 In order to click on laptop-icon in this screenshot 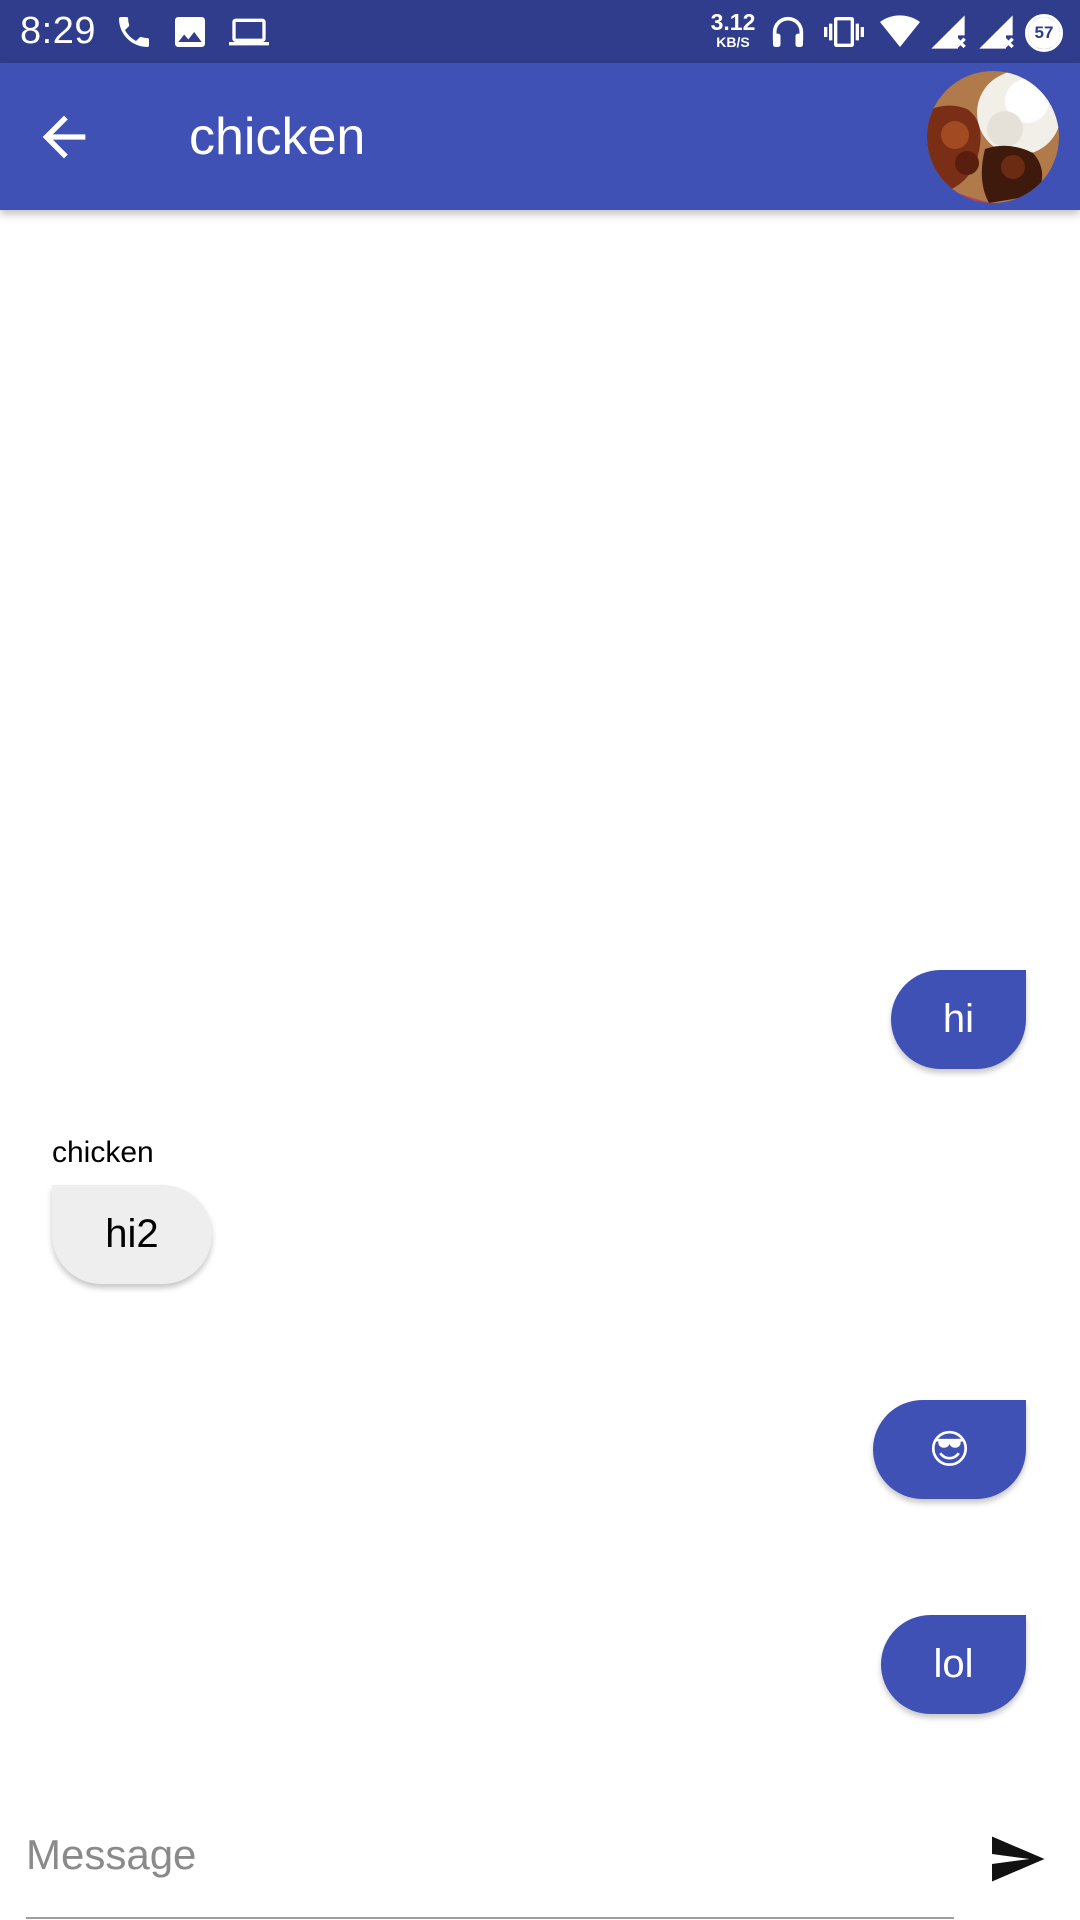, I will do `click(249, 32)`.